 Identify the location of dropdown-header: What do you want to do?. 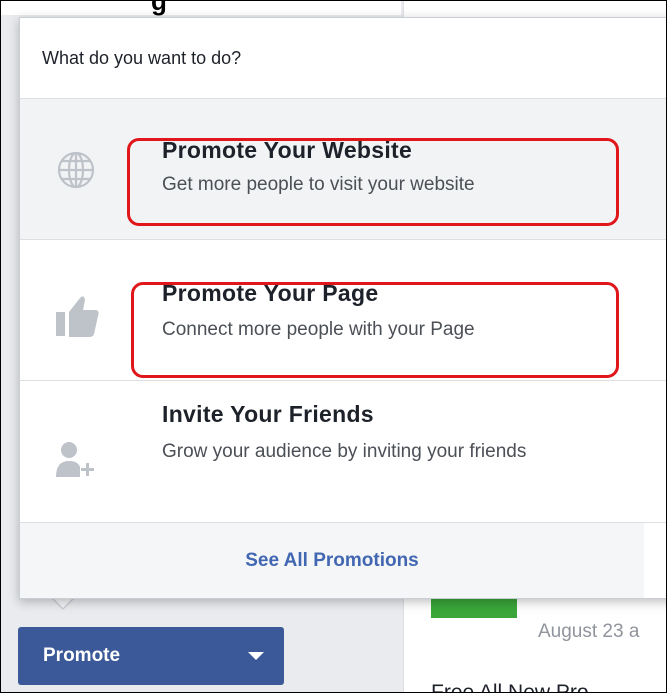
(343, 58).